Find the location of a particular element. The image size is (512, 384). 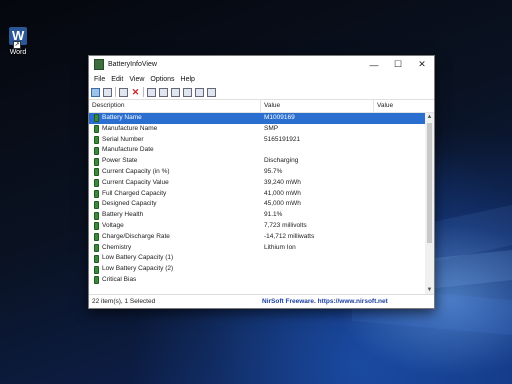

scroll-up-arrow: ▲ is located at coordinates (429, 117).